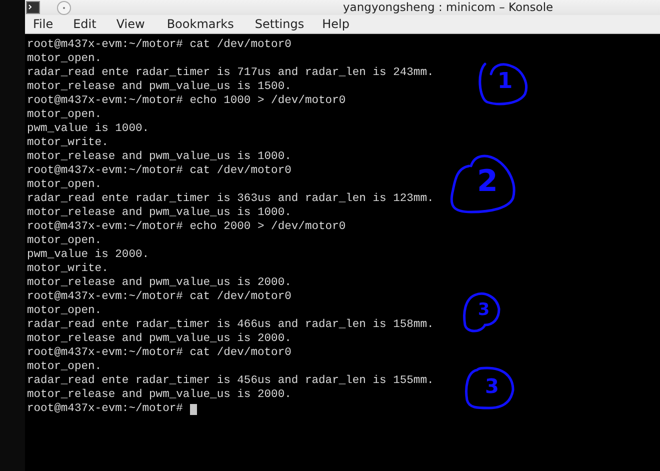 The height and width of the screenshot is (471, 660). What do you see at coordinates (45, 24) in the screenshot?
I see `menu-item: File` at bounding box center [45, 24].